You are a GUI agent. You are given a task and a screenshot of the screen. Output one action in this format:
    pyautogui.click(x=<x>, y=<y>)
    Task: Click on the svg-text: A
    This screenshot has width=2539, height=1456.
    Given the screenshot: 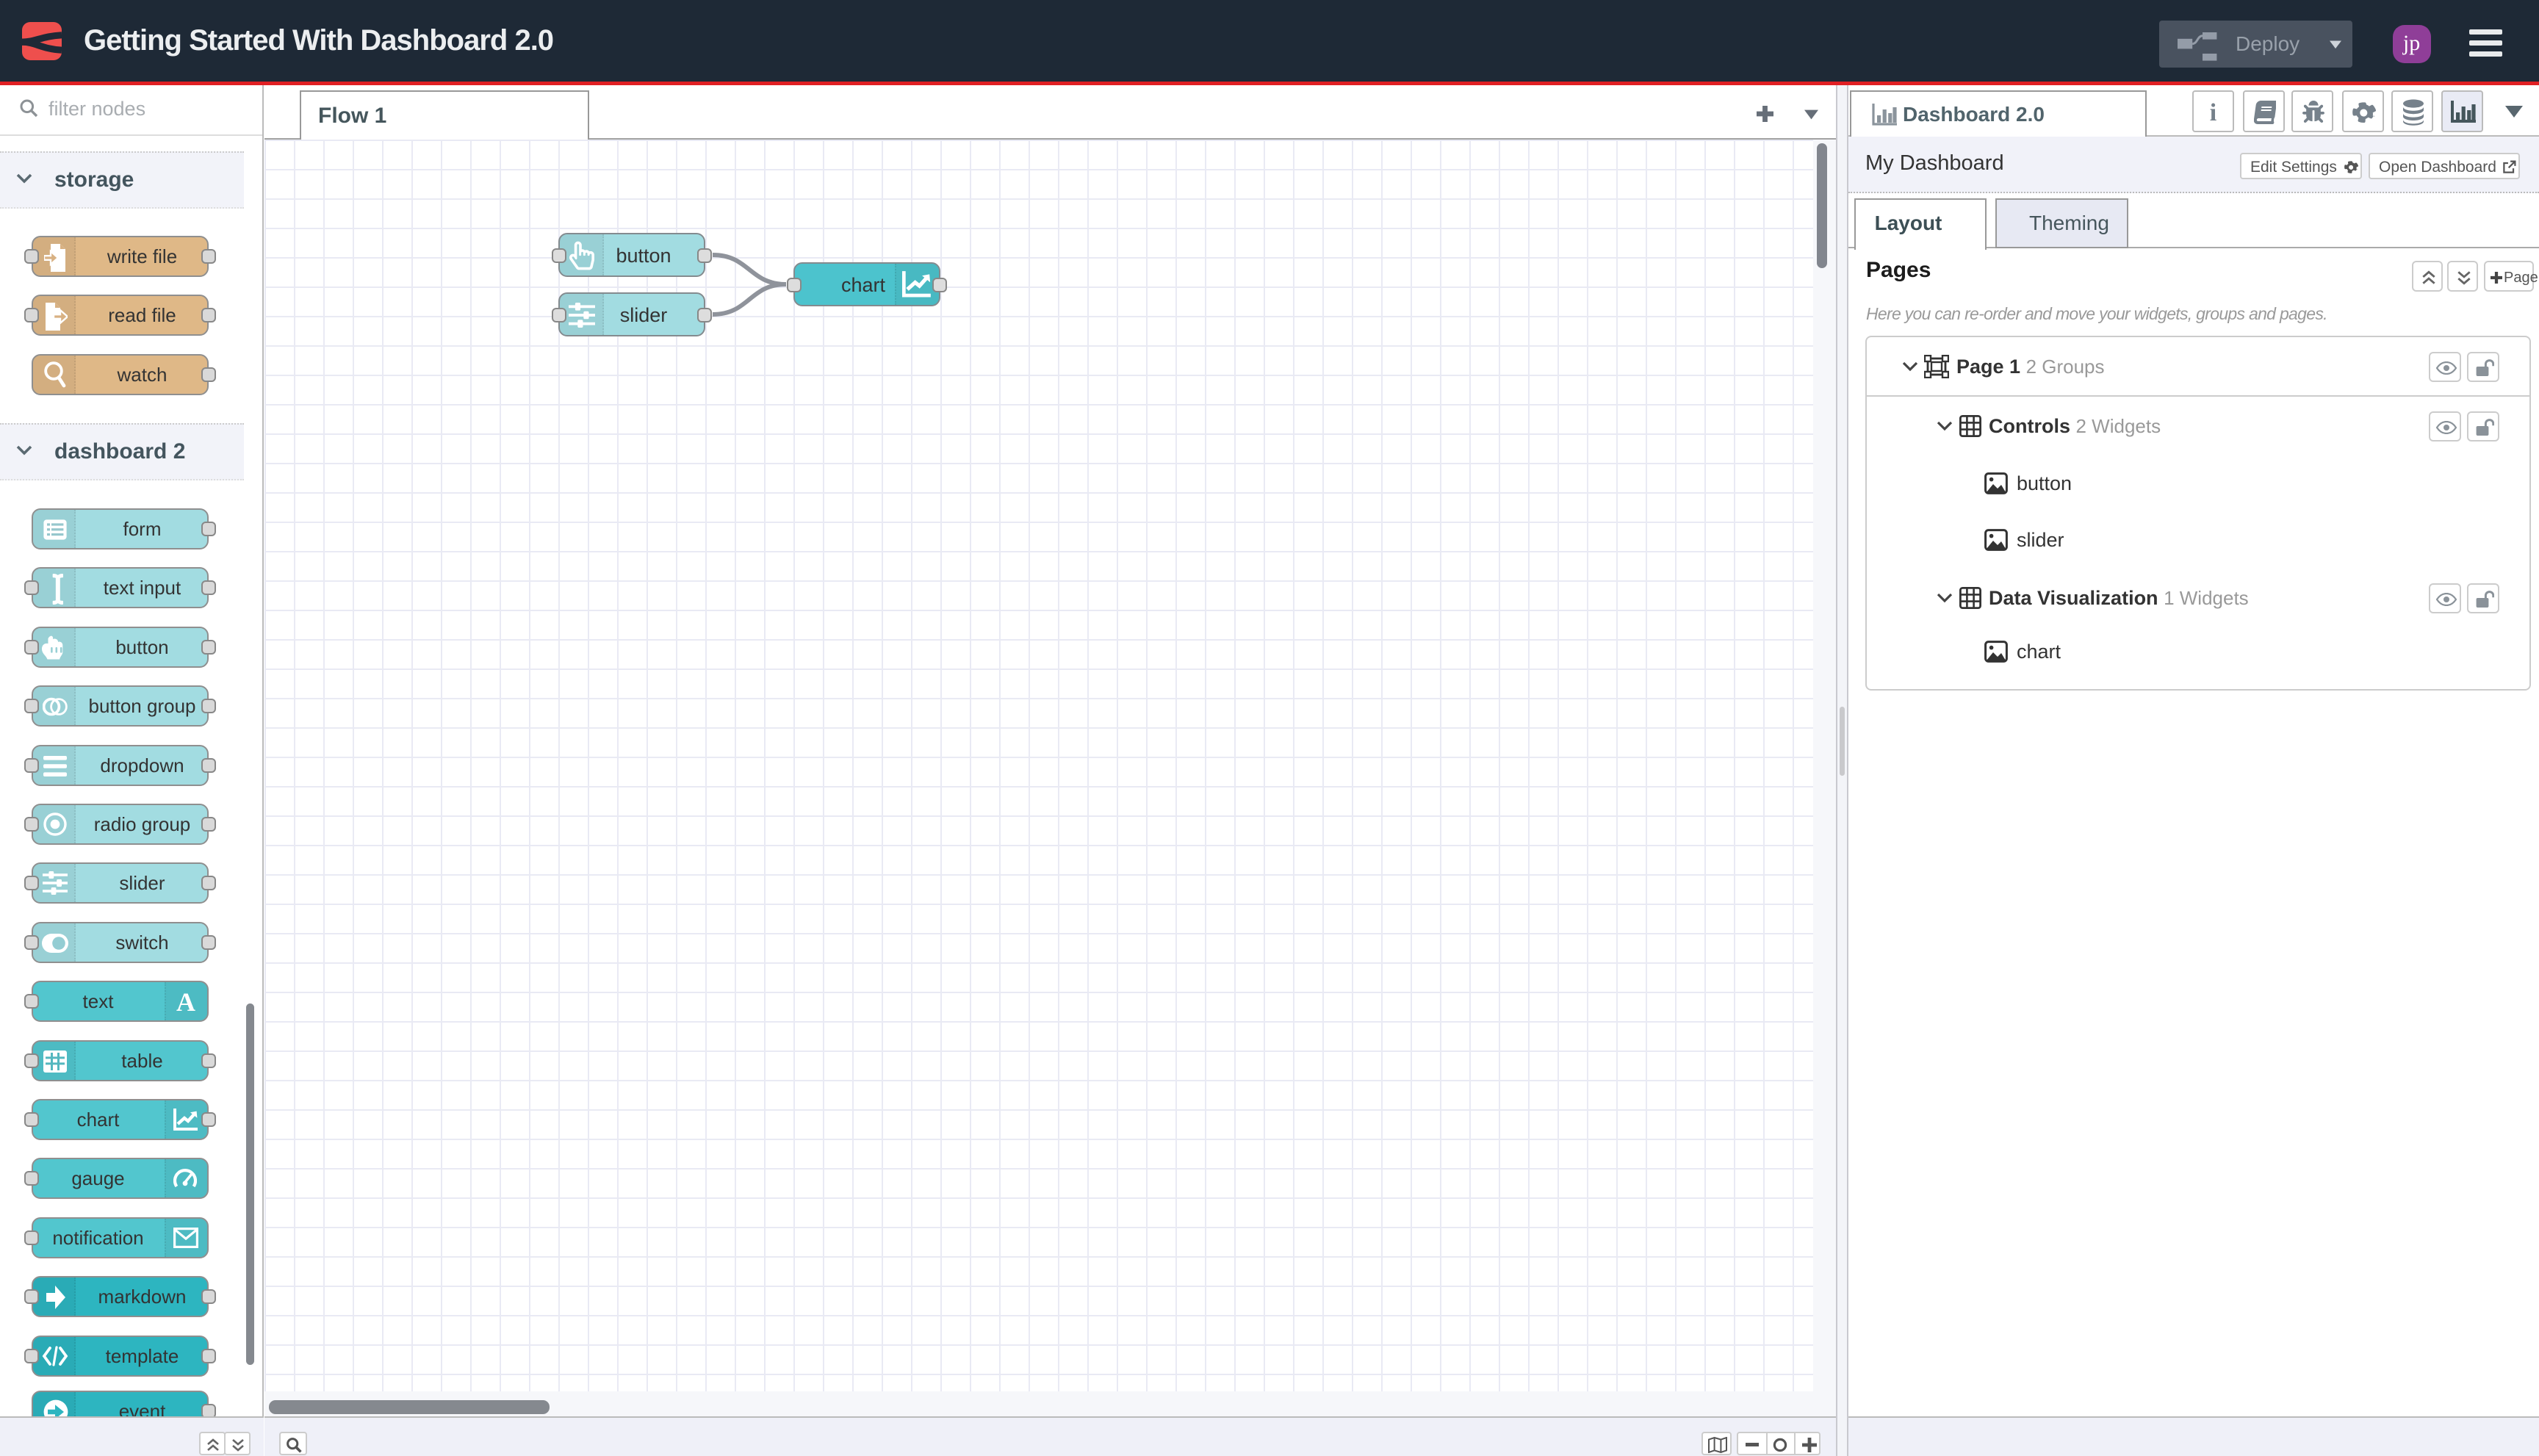 What is the action you would take?
    pyautogui.click(x=185, y=1002)
    